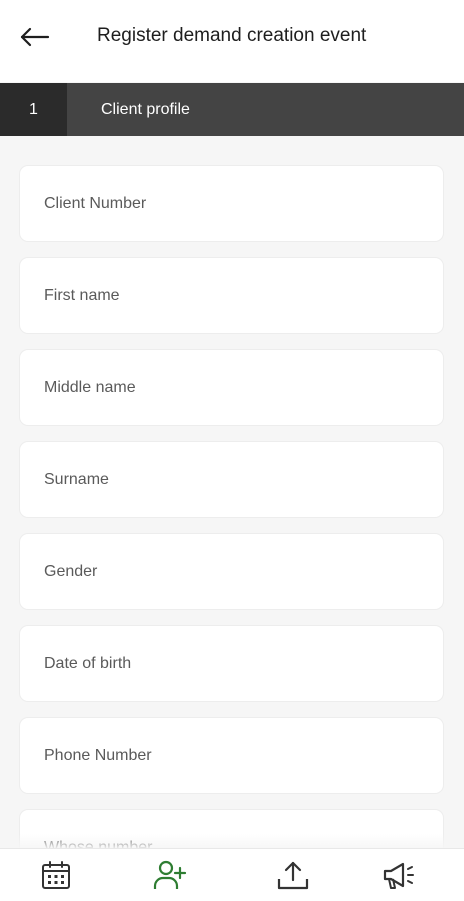 This screenshot has height=901, width=464. What do you see at coordinates (76, 479) in the screenshot?
I see `surname-placeholder: Surname` at bounding box center [76, 479].